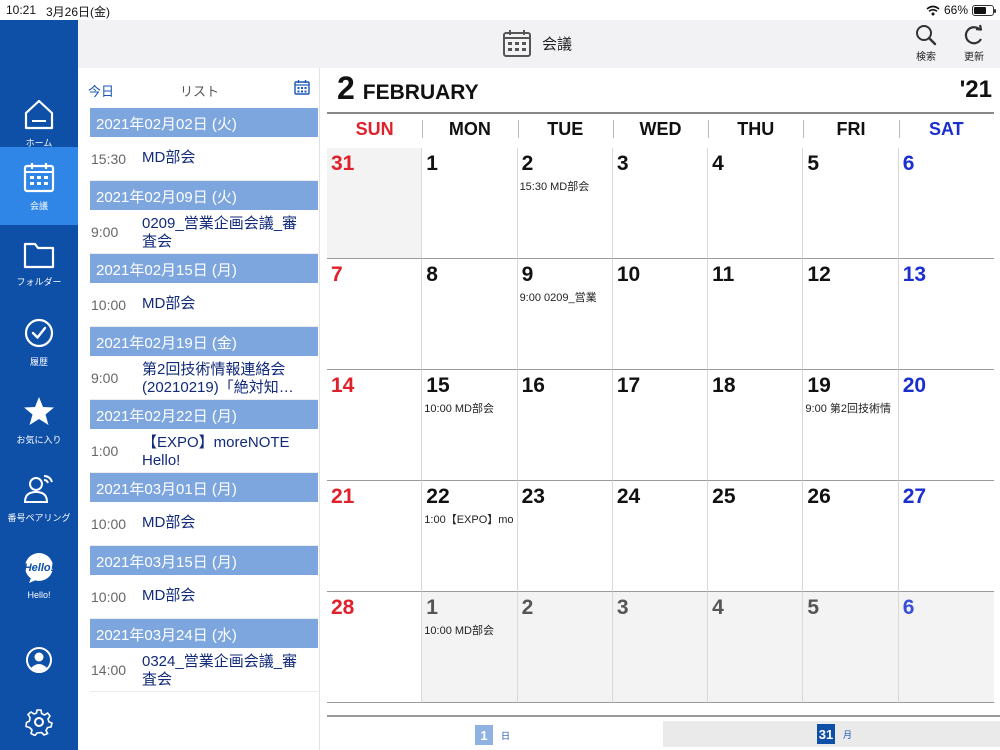 The width and height of the screenshot is (1000, 750). What do you see at coordinates (39, 722) in the screenshot?
I see `nav-settings` at bounding box center [39, 722].